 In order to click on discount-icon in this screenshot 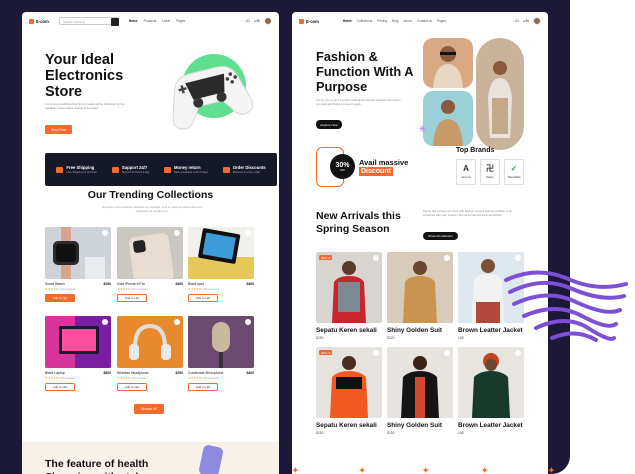, I will do `click(226, 169)`.